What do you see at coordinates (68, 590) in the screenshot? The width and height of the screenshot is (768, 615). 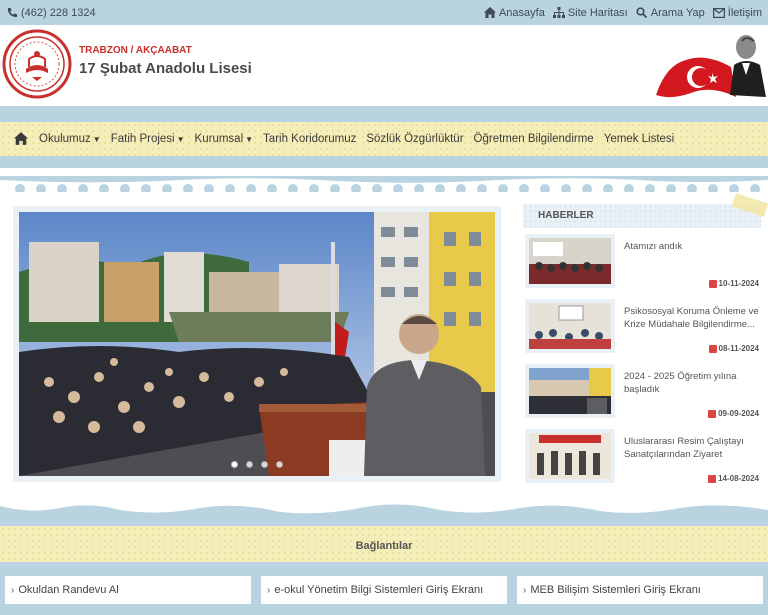 I see `link-label: Okuldan Randevu Al` at bounding box center [68, 590].